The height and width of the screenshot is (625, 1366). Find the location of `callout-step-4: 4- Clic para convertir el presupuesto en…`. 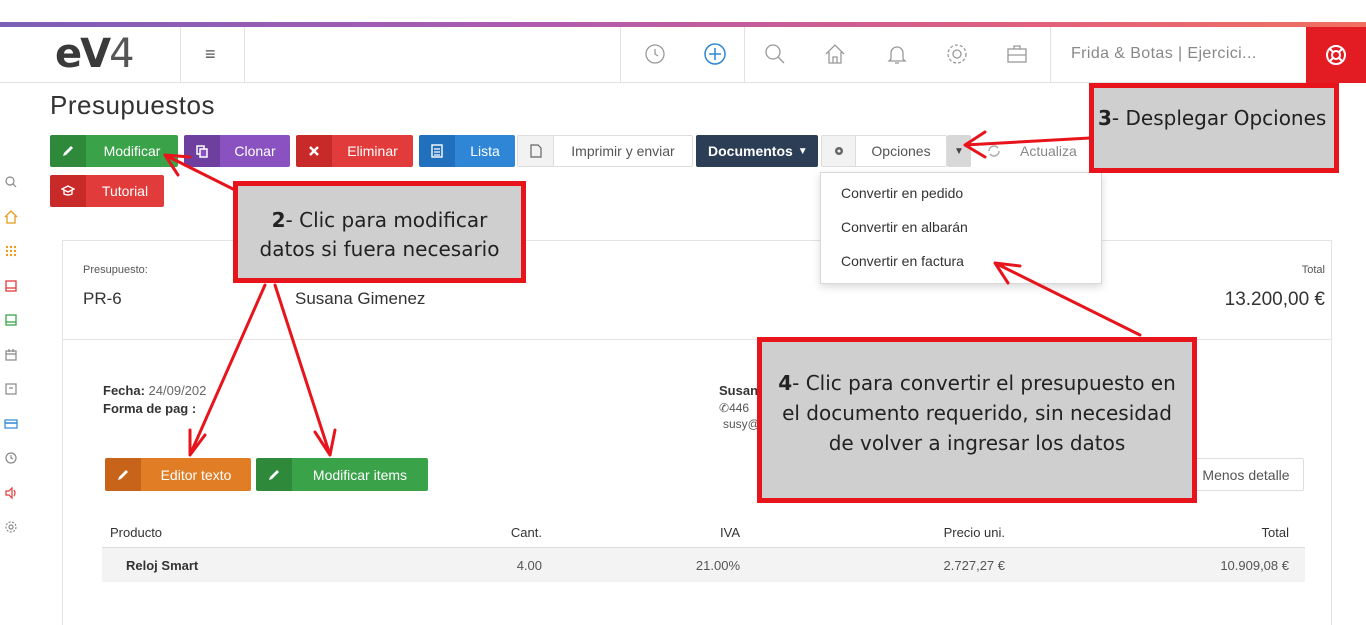

callout-step-4: 4- Clic para convertir el presupuesto en… is located at coordinates (977, 420).